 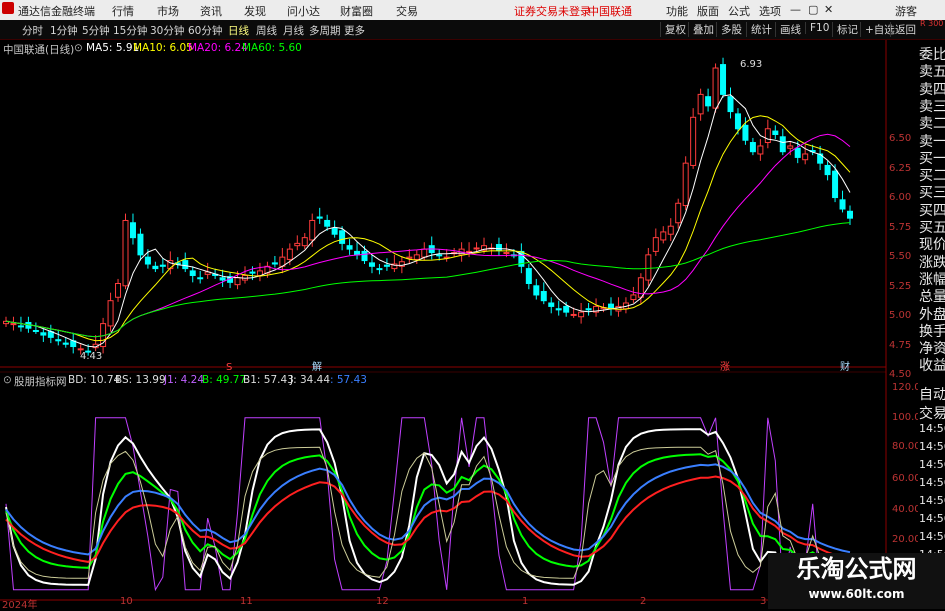 What do you see at coordinates (759, 29) in the screenshot?
I see `tool-stats: 统计` at bounding box center [759, 29].